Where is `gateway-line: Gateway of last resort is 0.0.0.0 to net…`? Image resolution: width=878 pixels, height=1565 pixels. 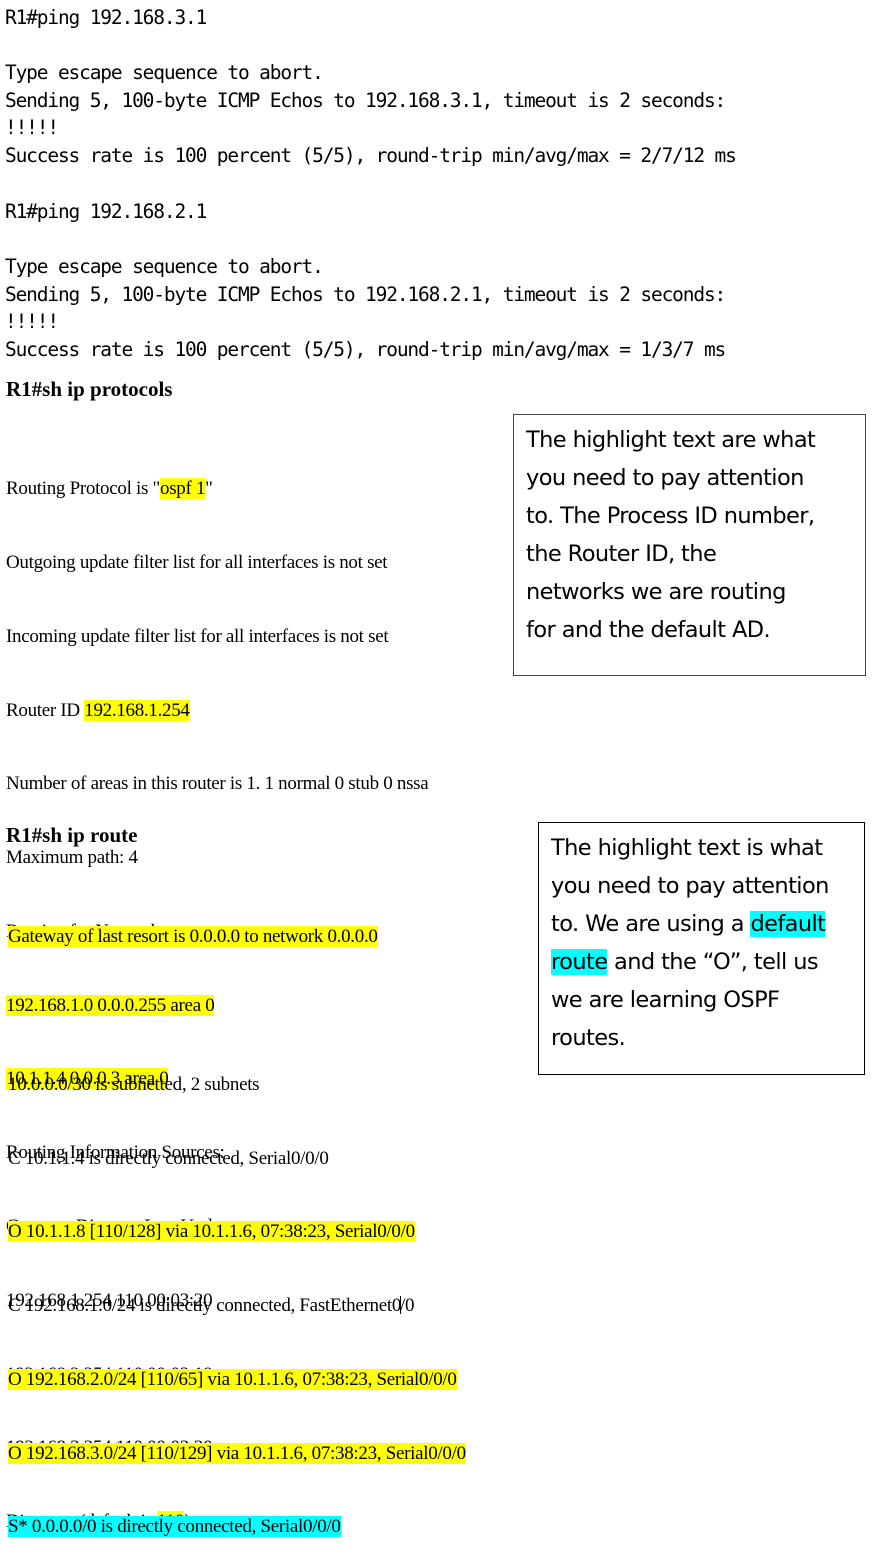 gateway-line: Gateway of last resort is 0.0.0.0 to net… is located at coordinates (237, 937).